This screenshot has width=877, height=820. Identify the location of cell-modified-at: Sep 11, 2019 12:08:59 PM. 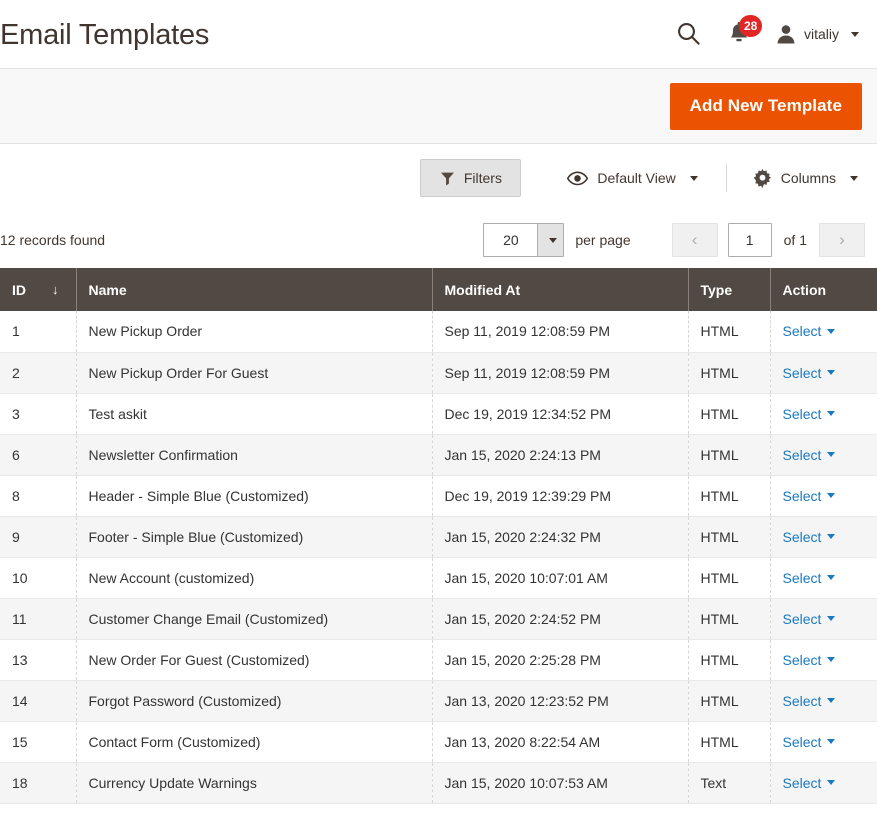
(560, 332).